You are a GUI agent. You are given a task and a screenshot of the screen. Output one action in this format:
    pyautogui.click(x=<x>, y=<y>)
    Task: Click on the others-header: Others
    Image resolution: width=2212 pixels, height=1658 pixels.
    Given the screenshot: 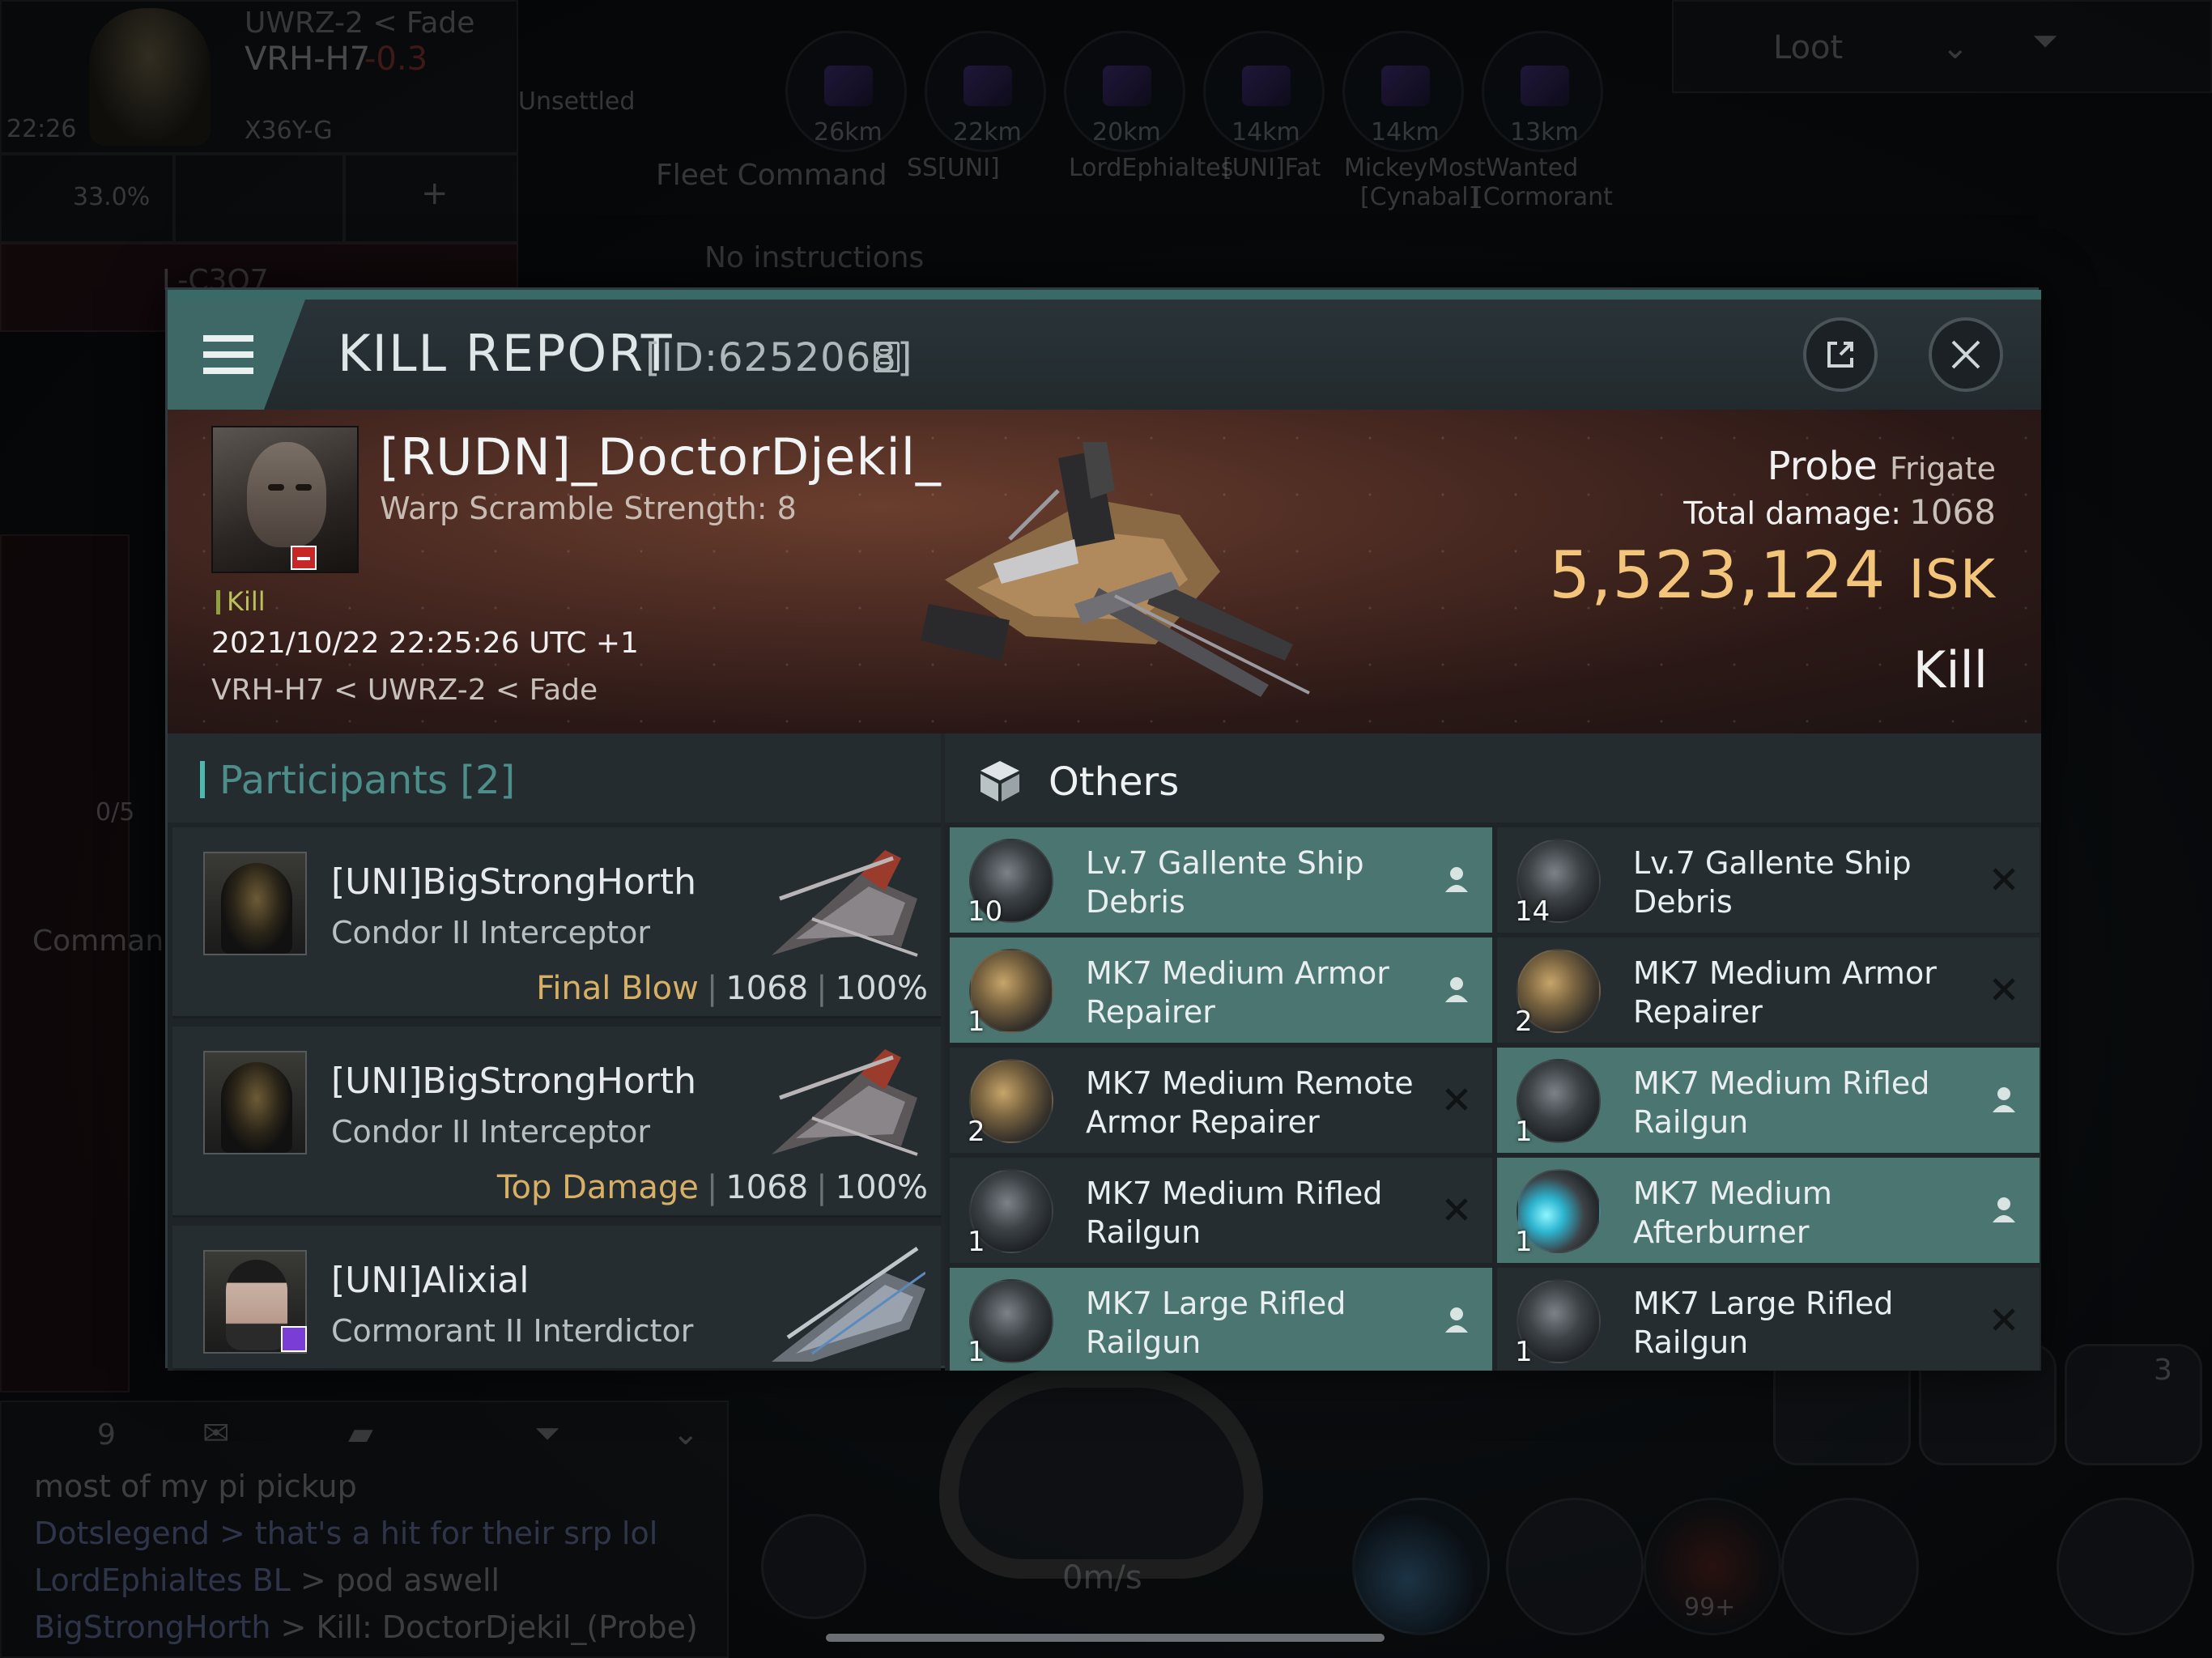 What is the action you would take?
    pyautogui.click(x=1493, y=778)
    